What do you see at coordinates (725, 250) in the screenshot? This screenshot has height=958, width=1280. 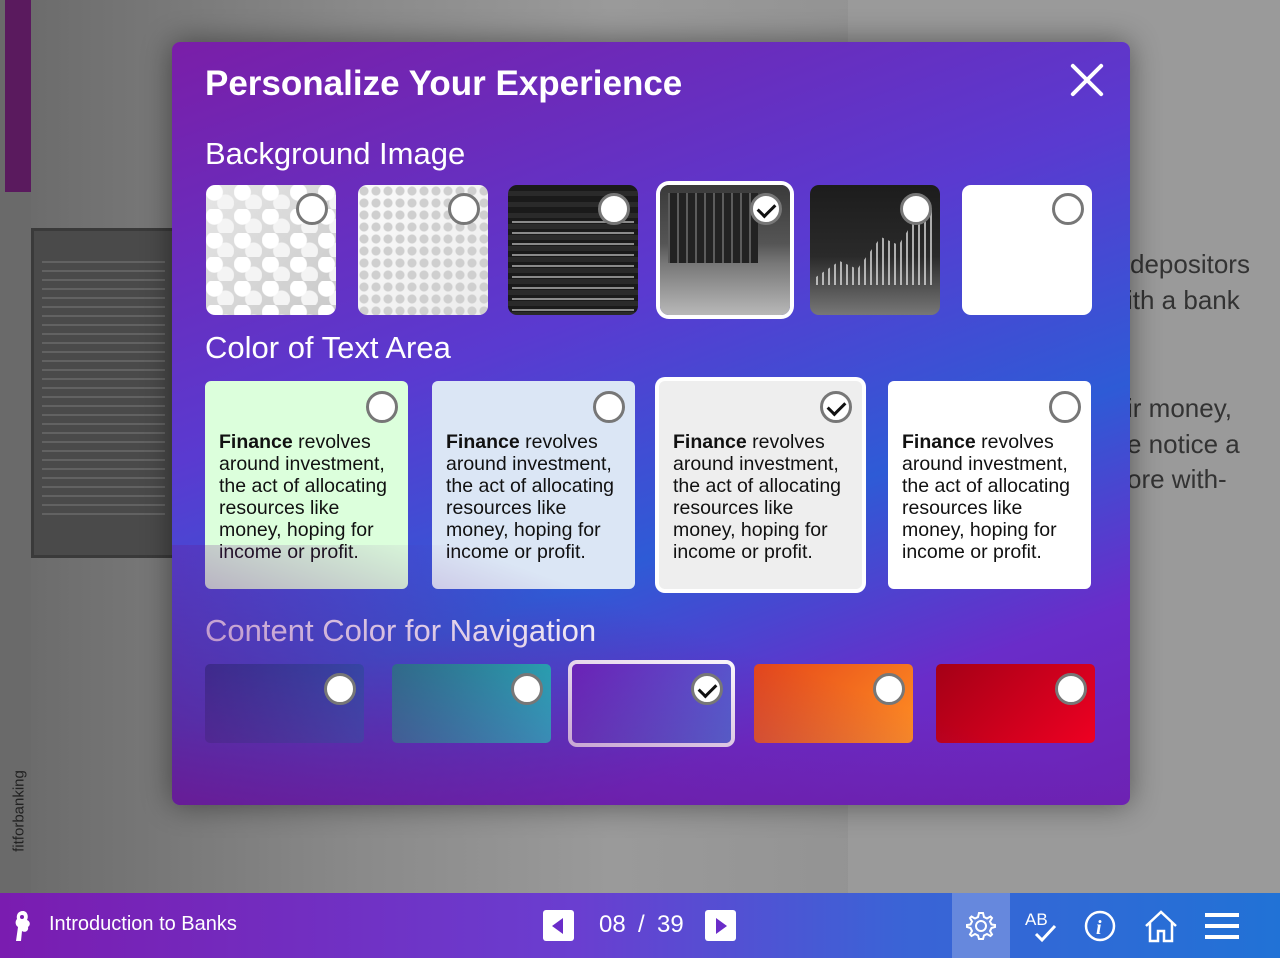 I see `bg-option-trading-desk` at bounding box center [725, 250].